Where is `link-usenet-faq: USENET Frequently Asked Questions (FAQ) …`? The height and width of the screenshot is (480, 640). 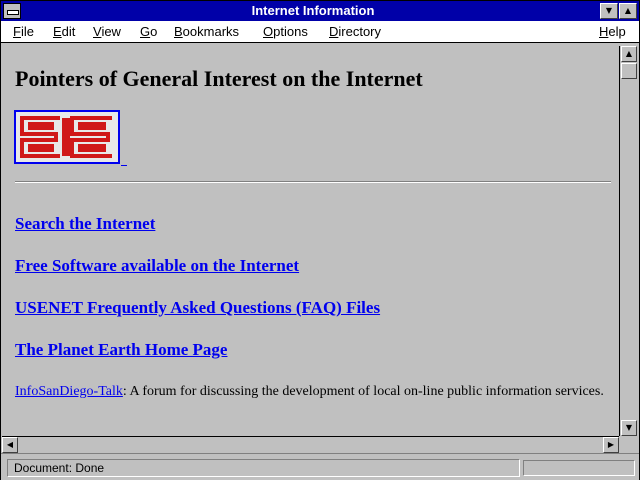 link-usenet-faq: USENET Frequently Asked Questions (FAQ) … is located at coordinates (197, 308).